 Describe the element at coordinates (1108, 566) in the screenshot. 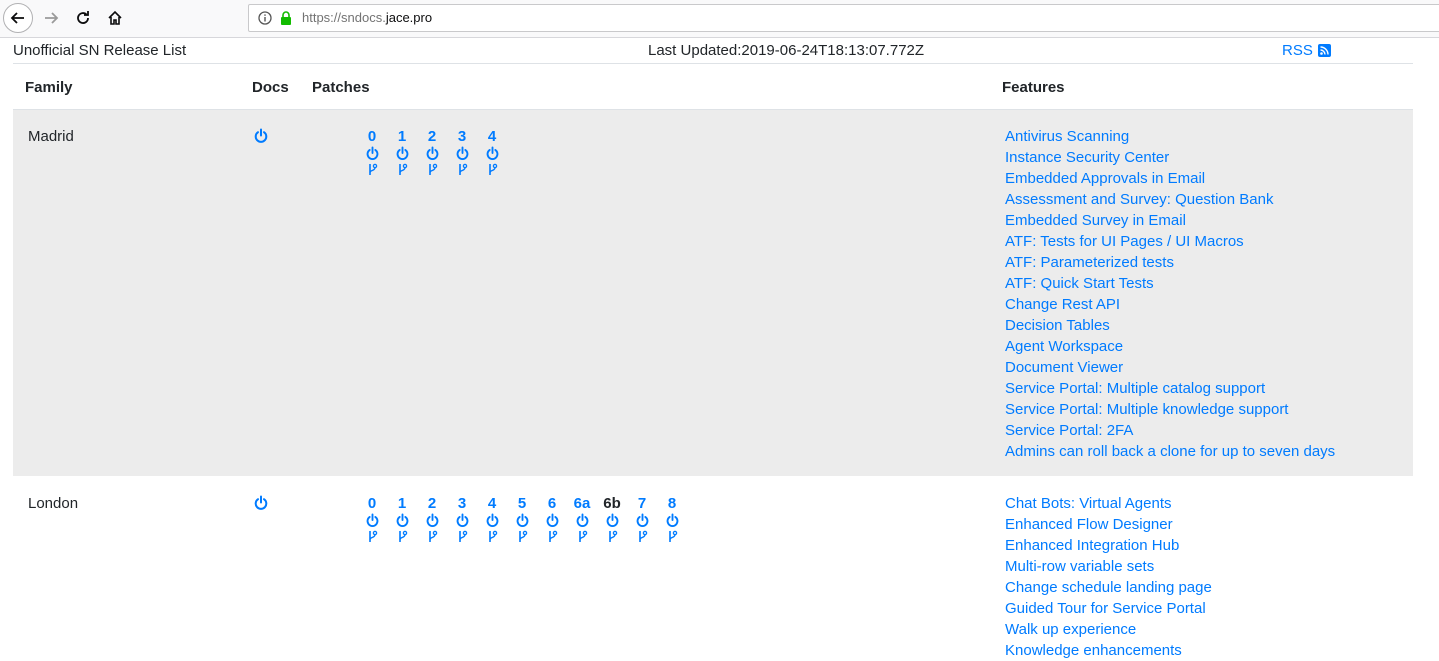

I see `feature-link: Multi-row variable sets` at that location.